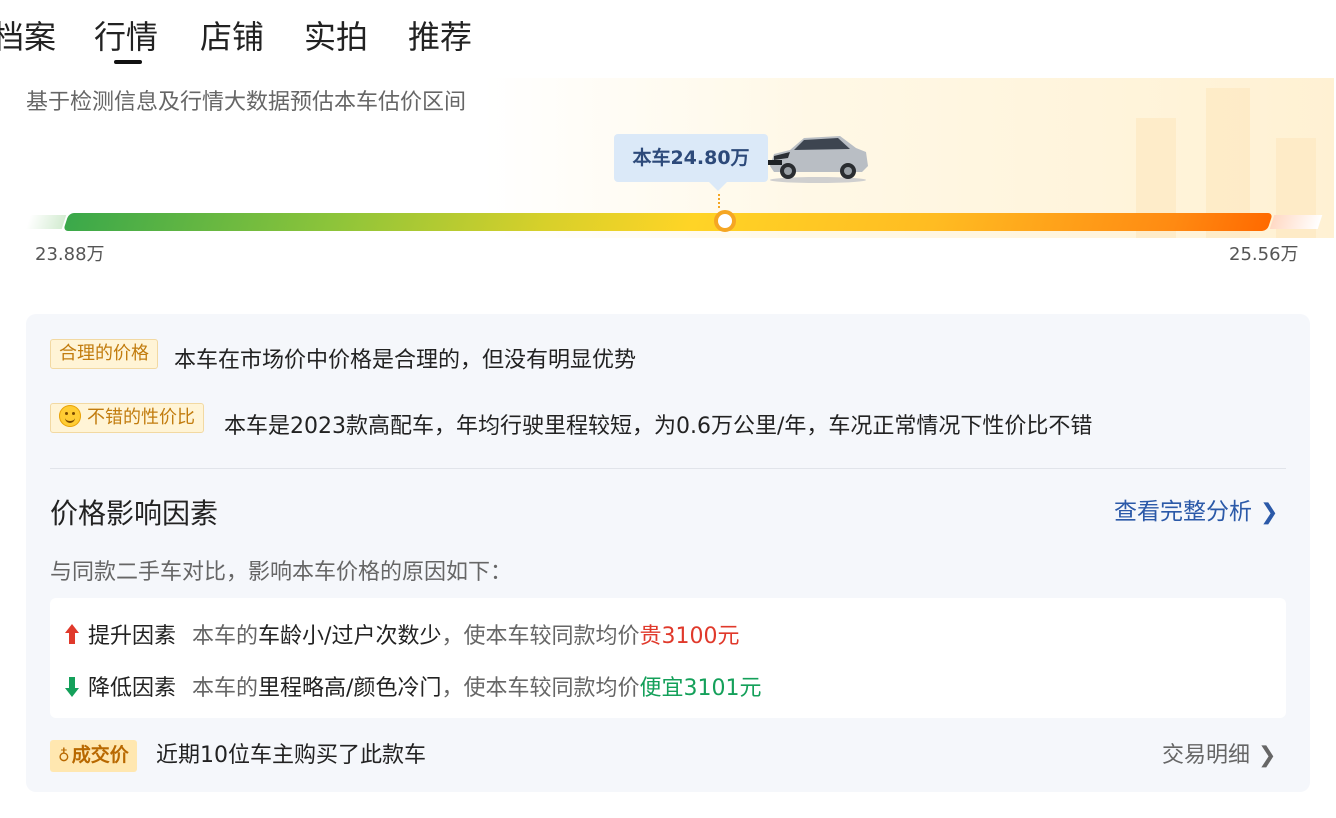 The image size is (1336, 818). Describe the element at coordinates (70, 254) in the screenshot. I see `min-price-label: 23.88万` at that location.